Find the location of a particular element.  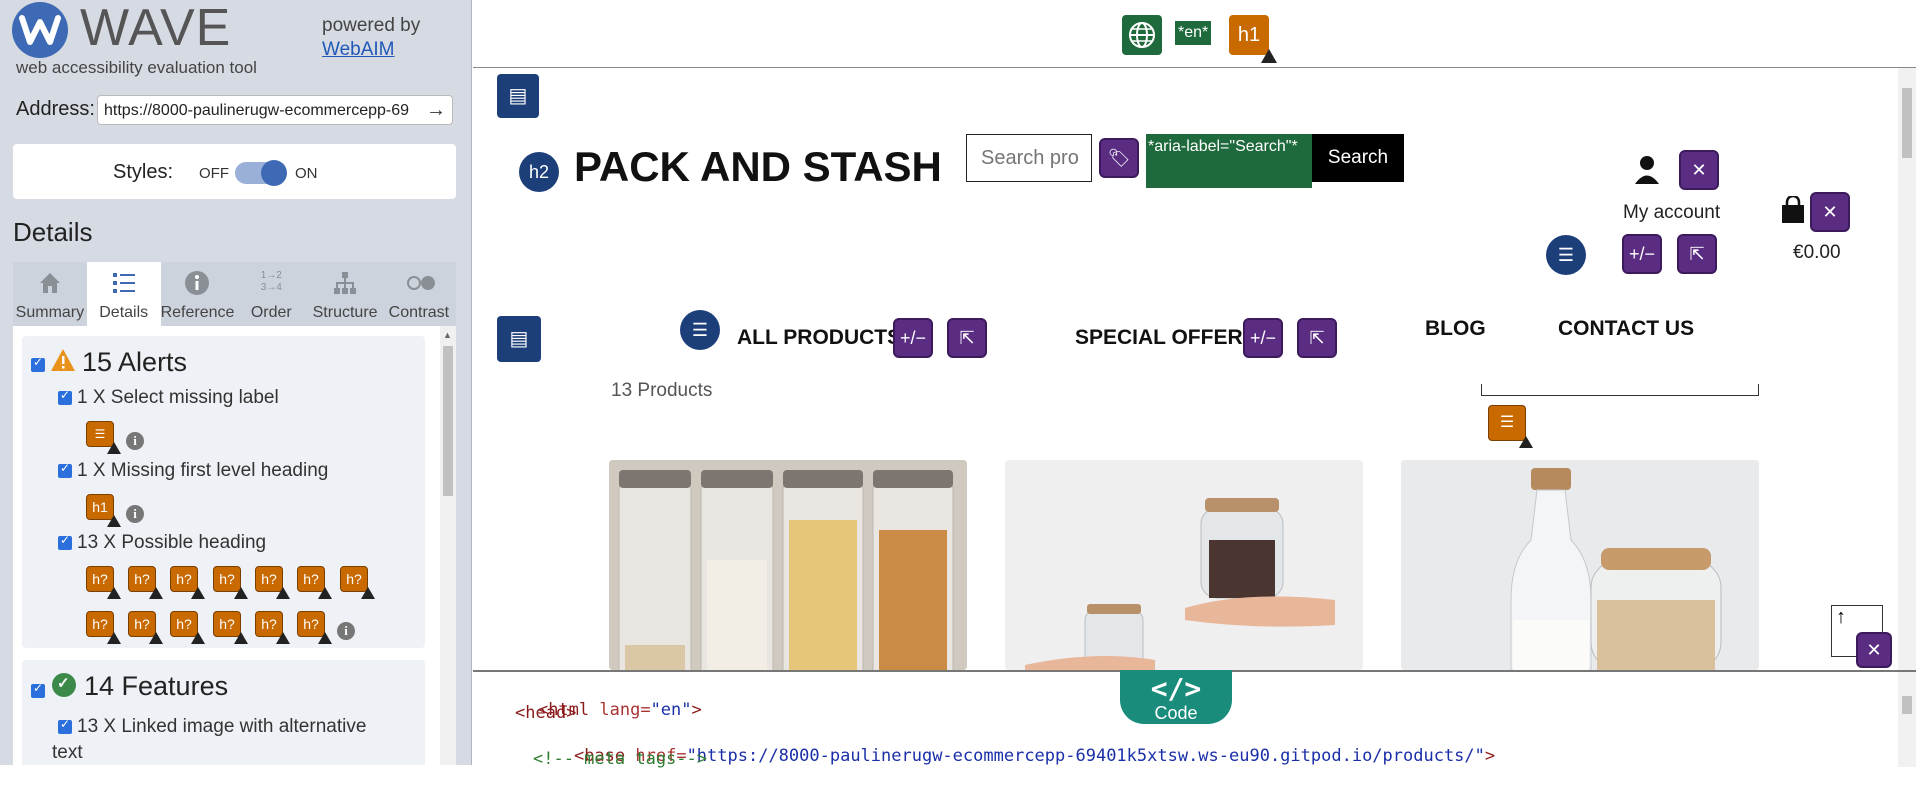

tab-order: 1→2 3→4 Order is located at coordinates (271, 294).